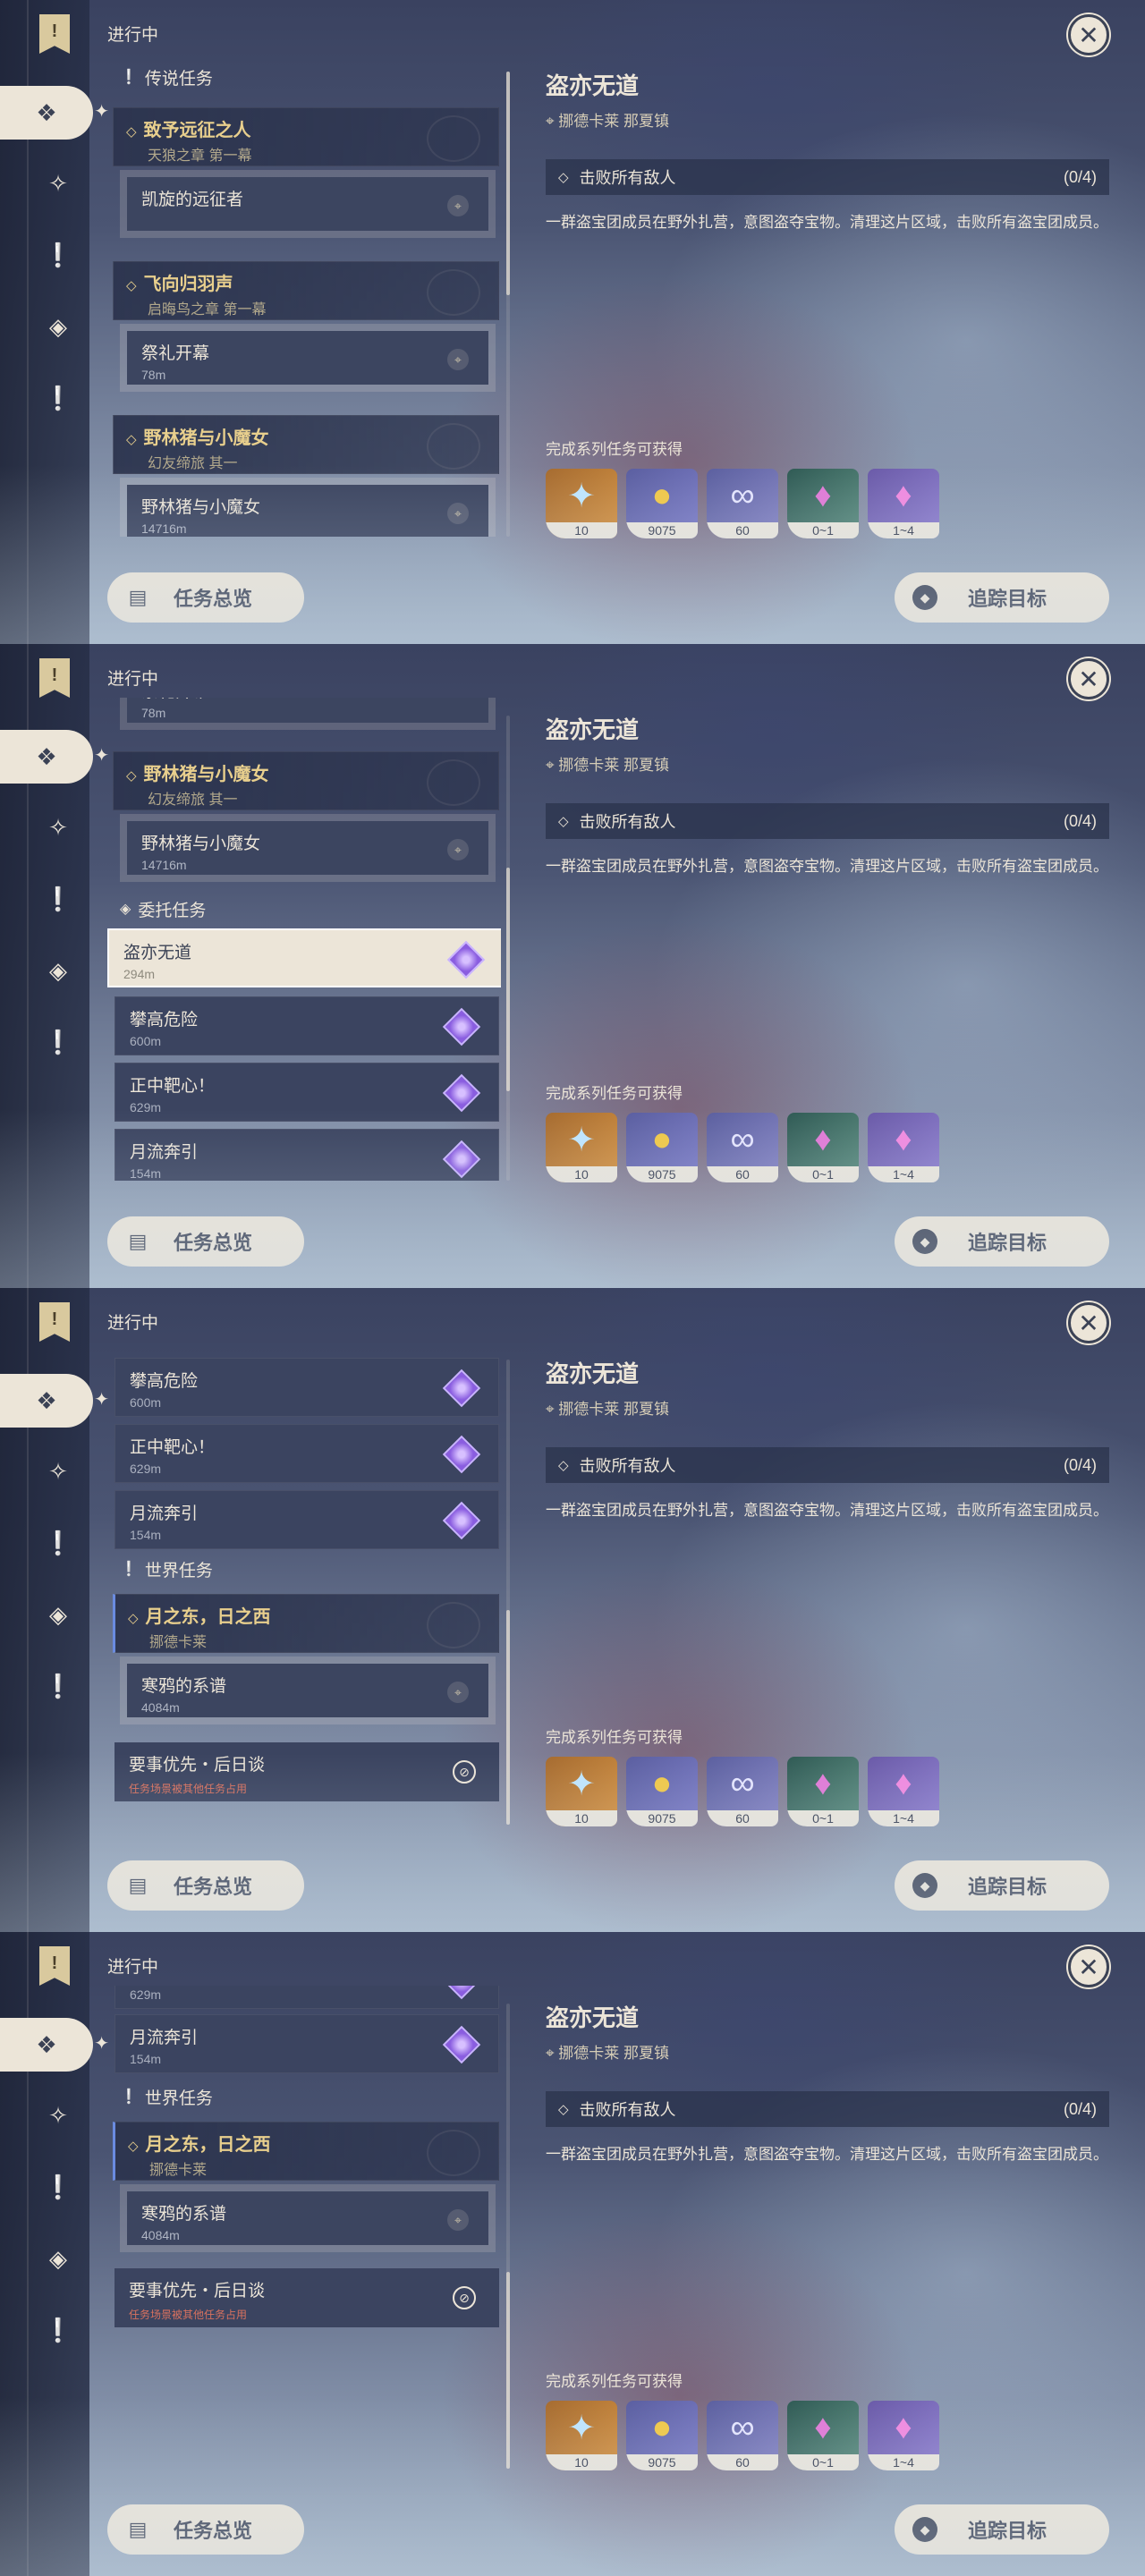  I want to click on reward-count: 0~1, so click(823, 1818).